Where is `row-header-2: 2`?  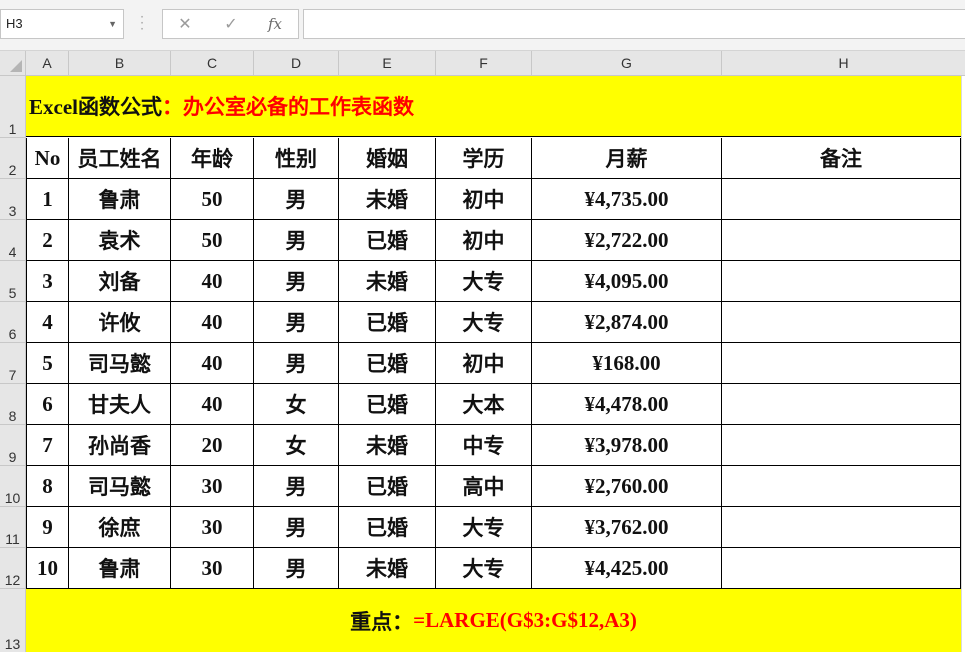
row-header-2: 2 is located at coordinates (13, 158).